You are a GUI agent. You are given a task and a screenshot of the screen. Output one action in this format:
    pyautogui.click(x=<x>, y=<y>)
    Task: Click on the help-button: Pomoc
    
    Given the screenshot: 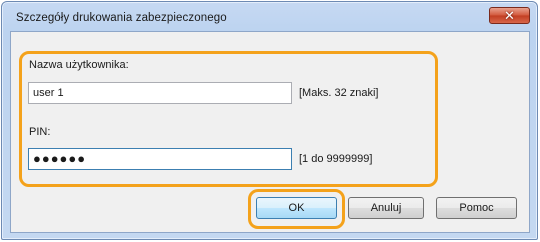 What is the action you would take?
    pyautogui.click(x=476, y=208)
    